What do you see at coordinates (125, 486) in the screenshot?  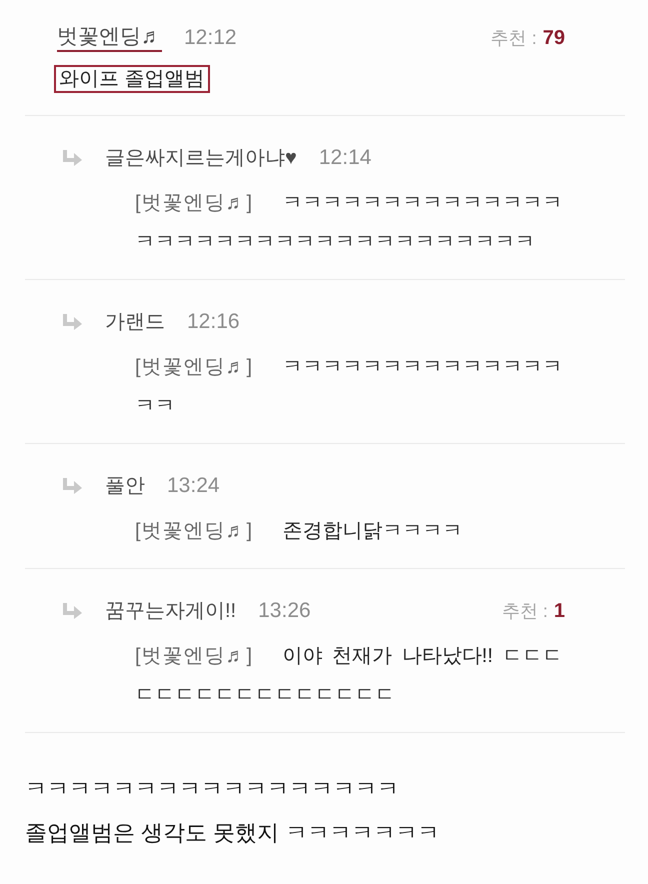 I see `reply-author: 풀안` at bounding box center [125, 486].